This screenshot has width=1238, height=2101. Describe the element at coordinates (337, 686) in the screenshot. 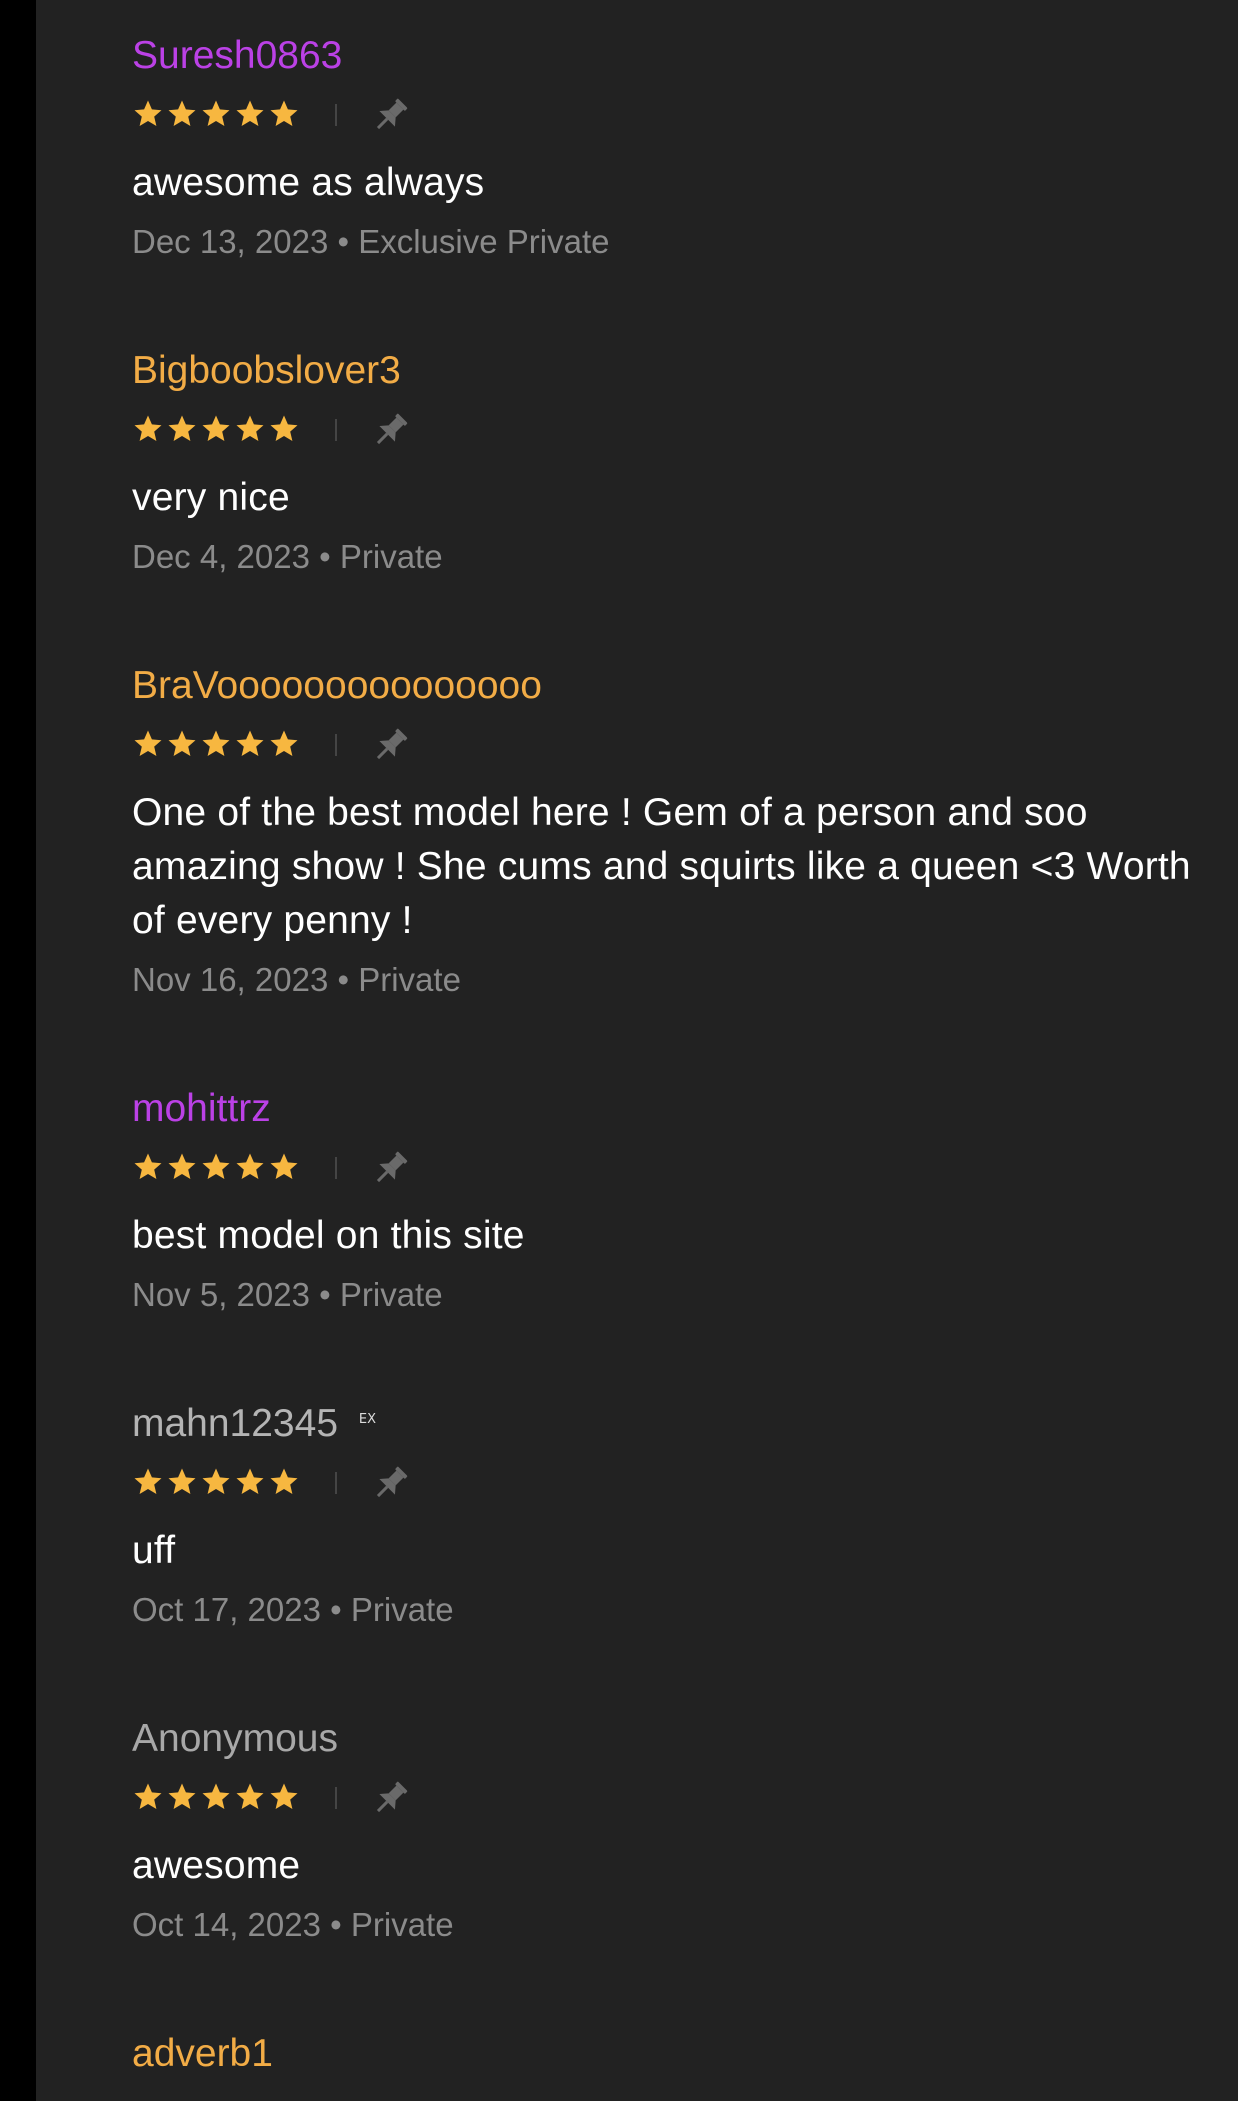

I see `reviewer-username: BraVooooooooooooooo` at that location.